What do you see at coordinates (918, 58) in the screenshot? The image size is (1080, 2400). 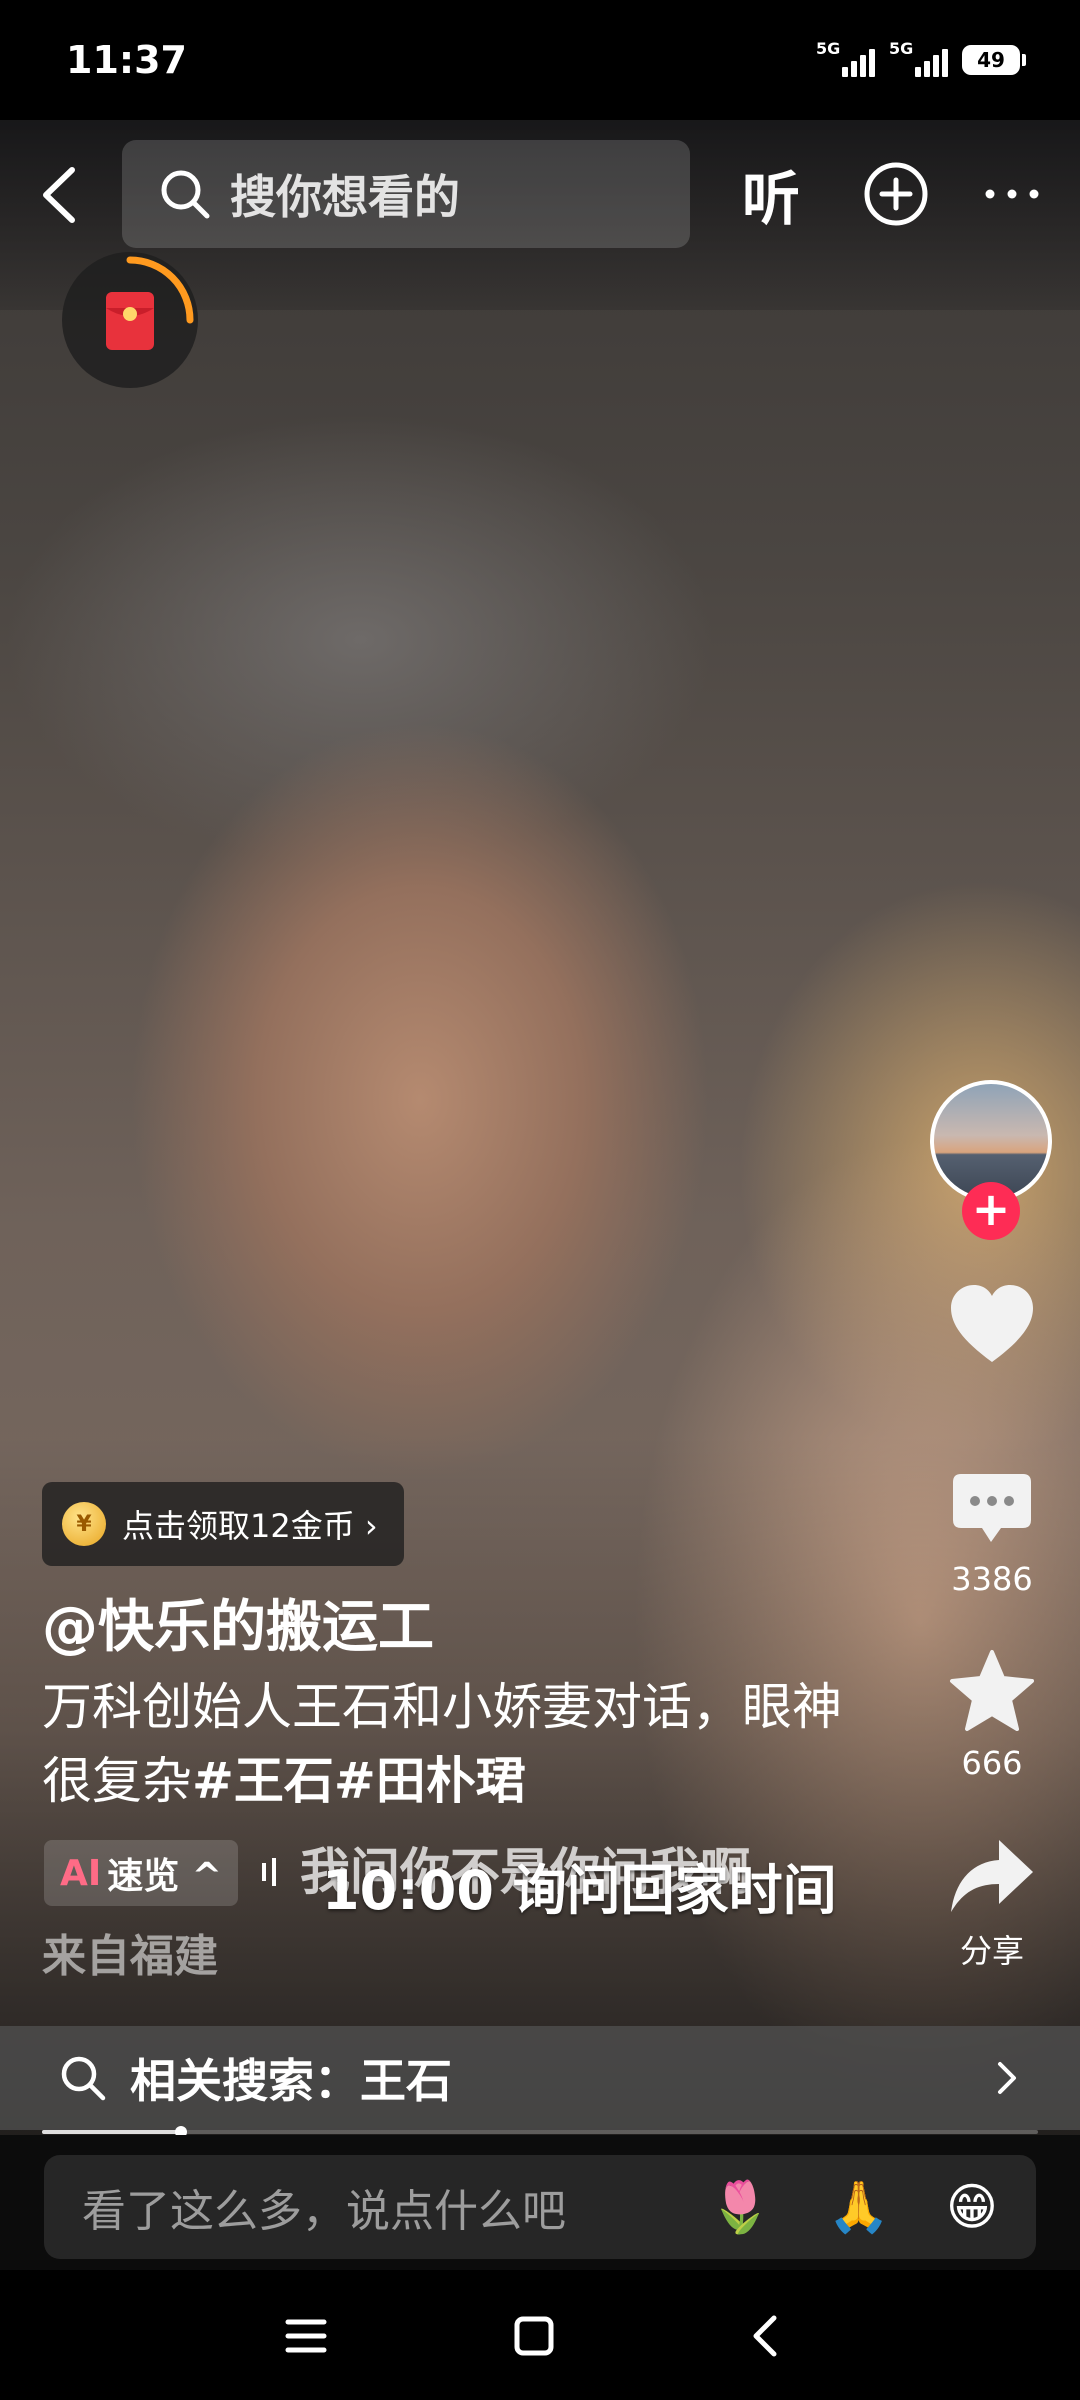 I see `signal-icon-2: 5G` at bounding box center [918, 58].